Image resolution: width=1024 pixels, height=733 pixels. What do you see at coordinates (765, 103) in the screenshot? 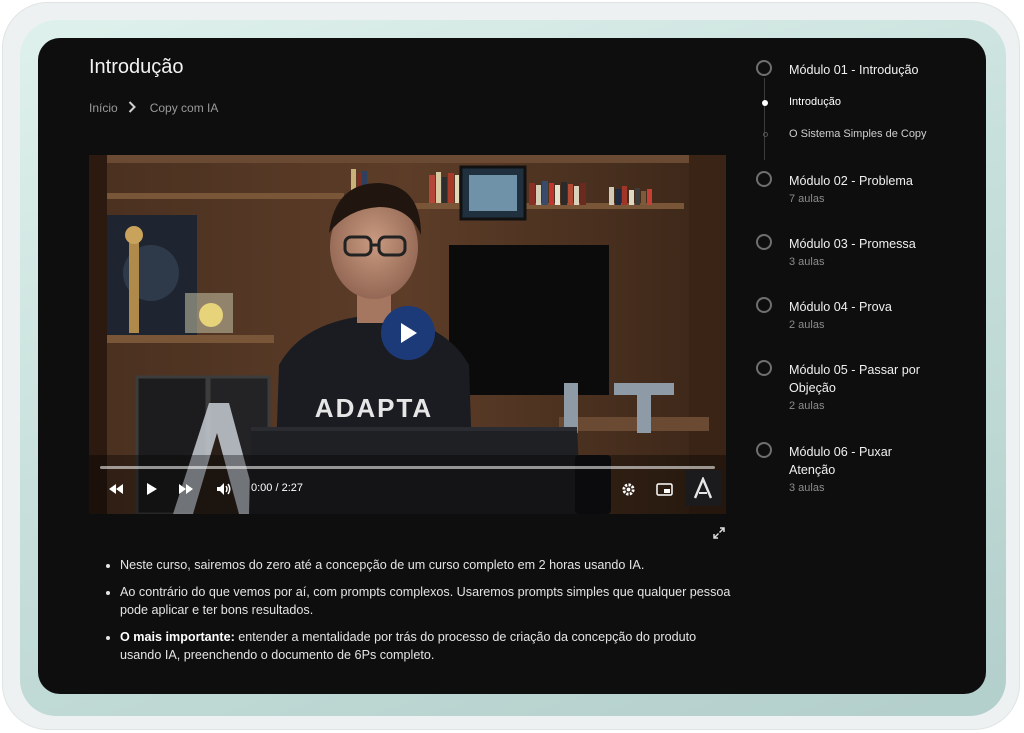
I see `active-lesson-dot-icon` at bounding box center [765, 103].